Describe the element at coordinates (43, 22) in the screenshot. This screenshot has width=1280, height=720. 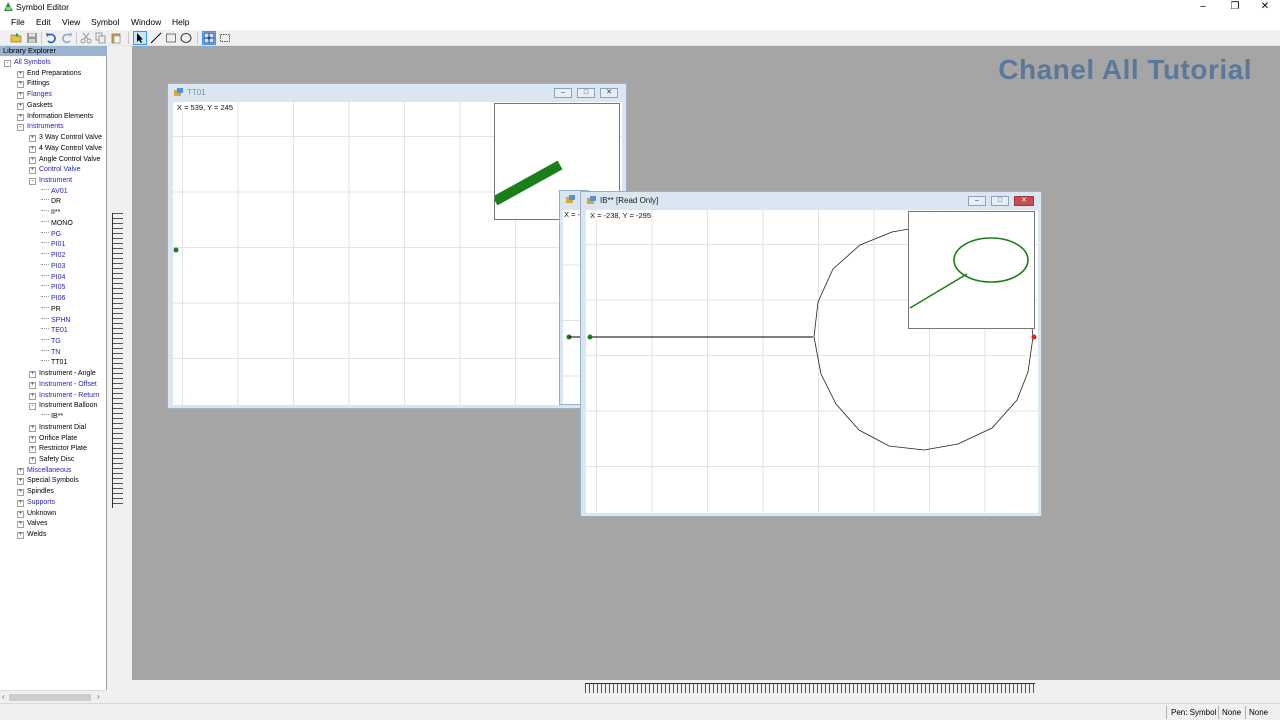
I see `menu-edit: Edit` at that location.